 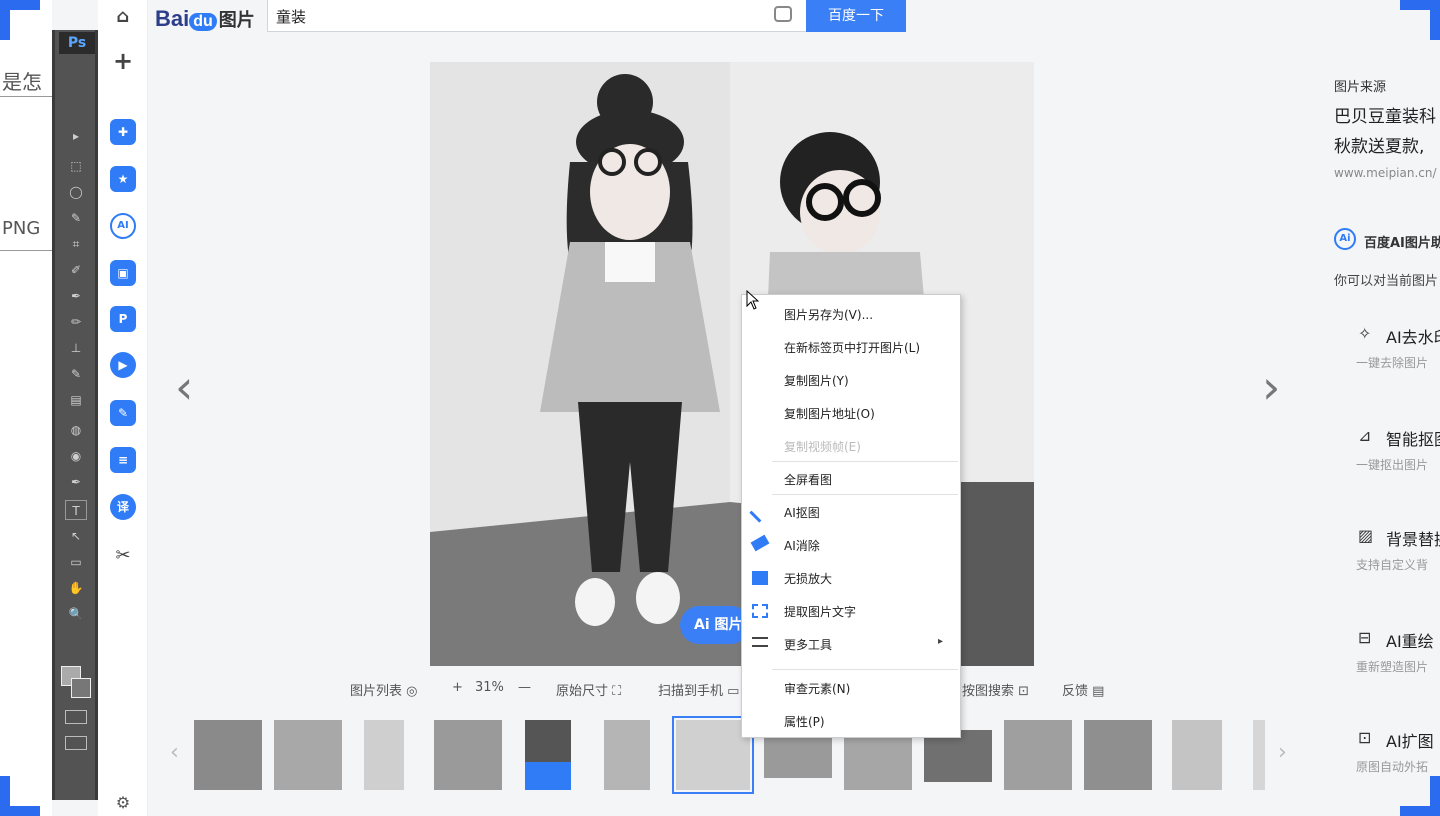 I want to click on history-brush-tool-icon: ✎, so click(x=76, y=374).